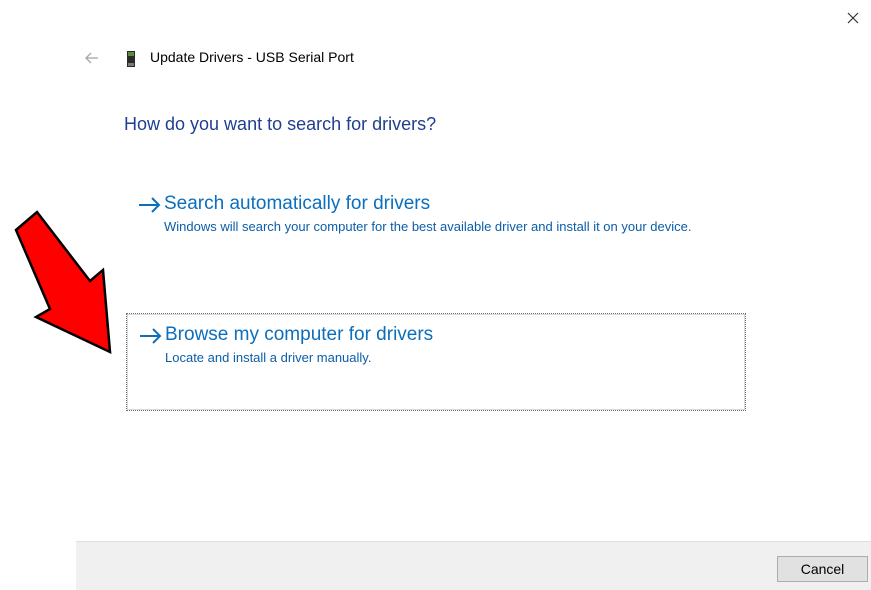 Image resolution: width=871 pixels, height=590 pixels. I want to click on back-arrow-icon, so click(91, 58).